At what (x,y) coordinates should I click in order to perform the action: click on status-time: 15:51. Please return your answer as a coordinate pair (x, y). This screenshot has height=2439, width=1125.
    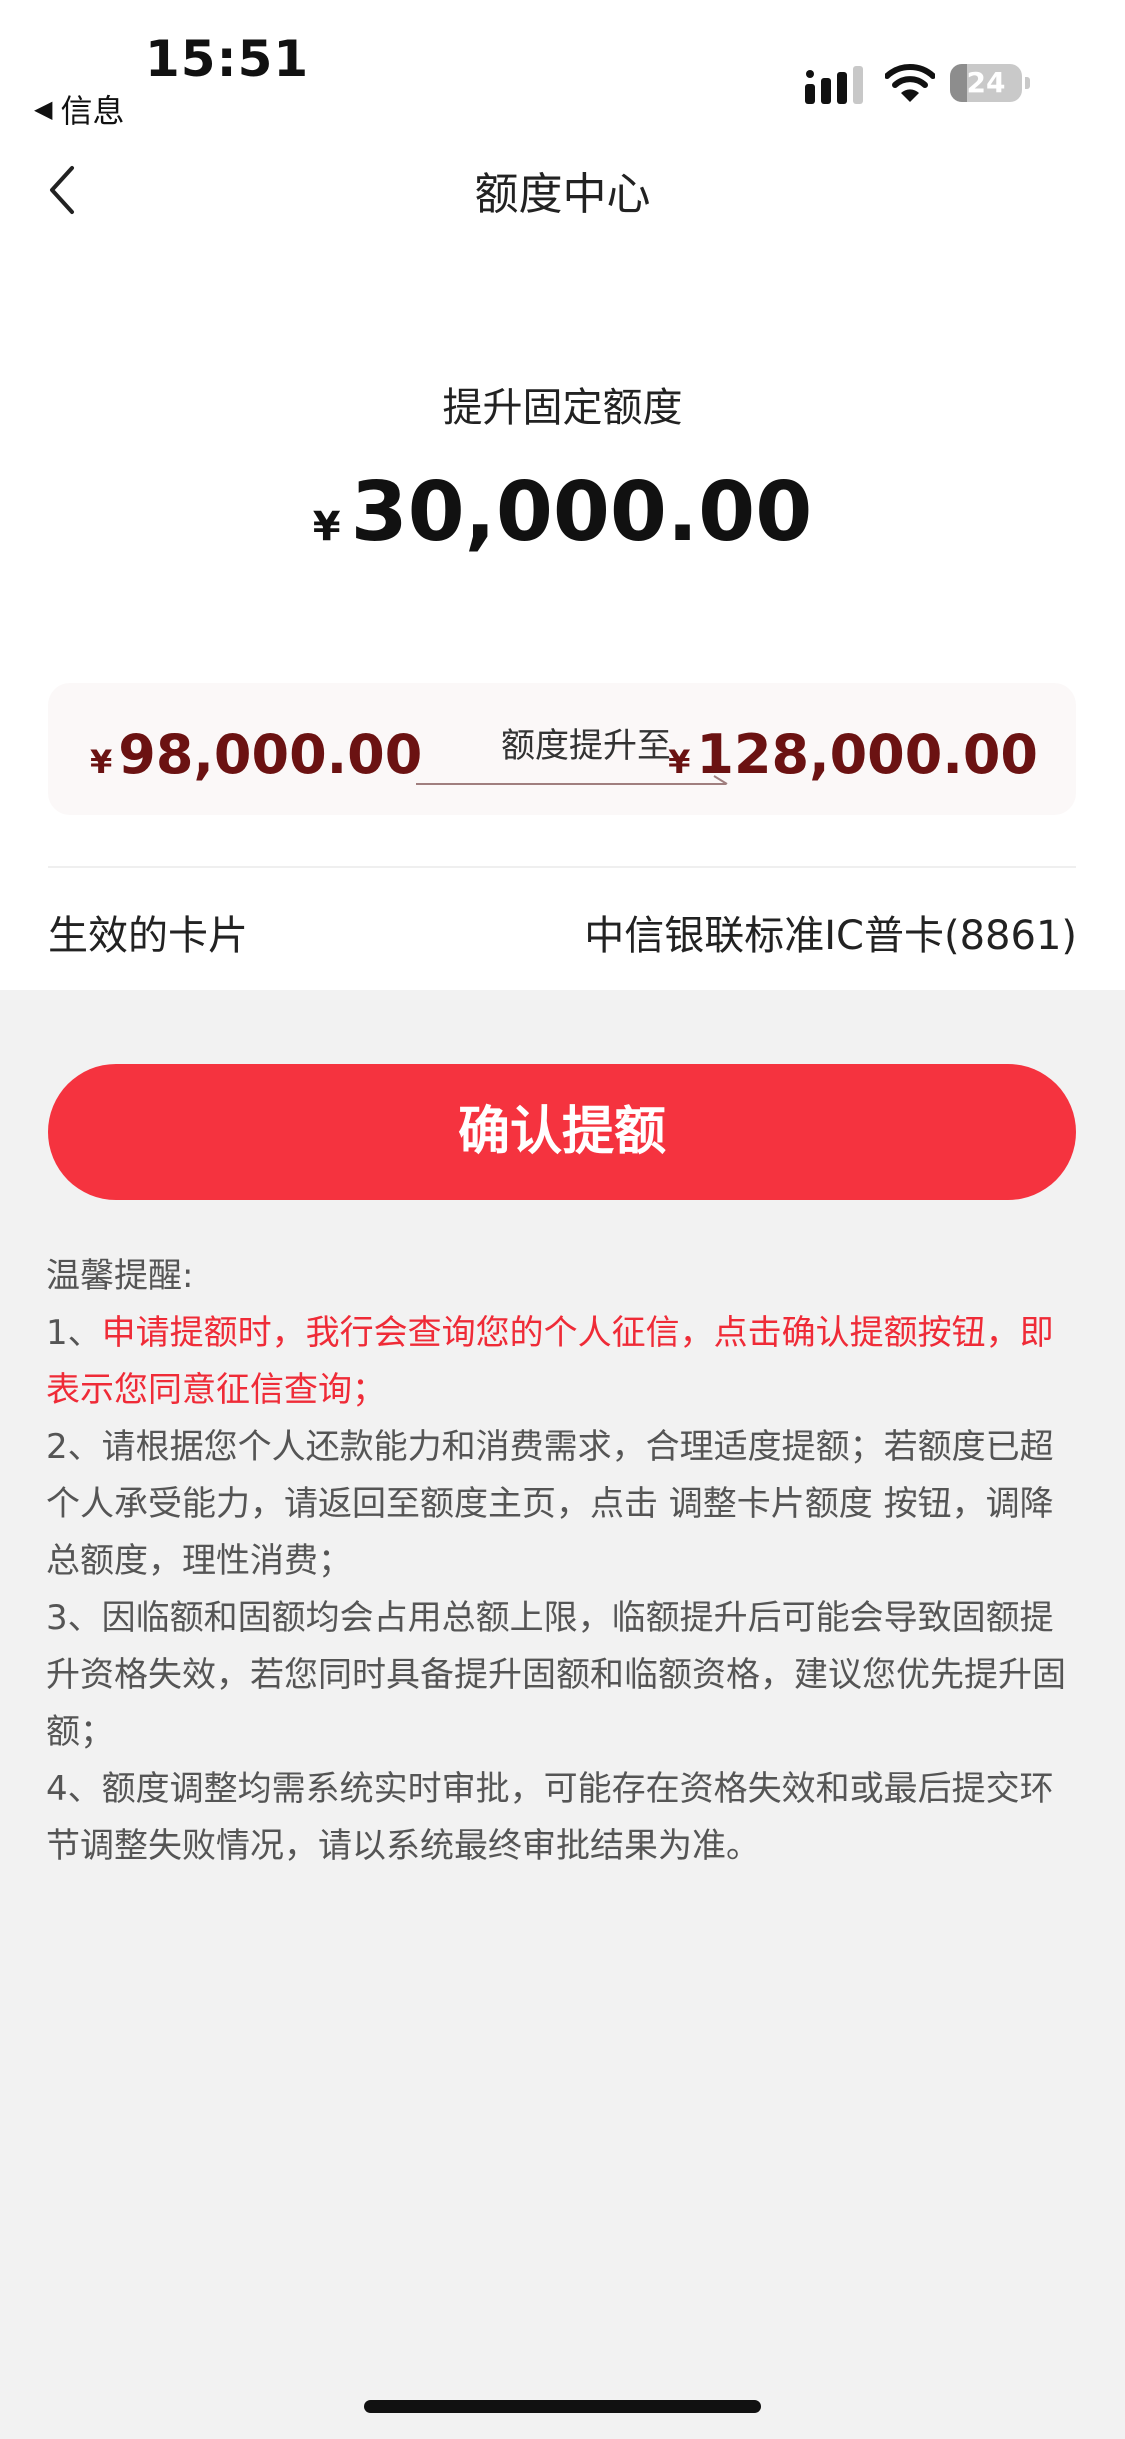
    Looking at the image, I should click on (227, 59).